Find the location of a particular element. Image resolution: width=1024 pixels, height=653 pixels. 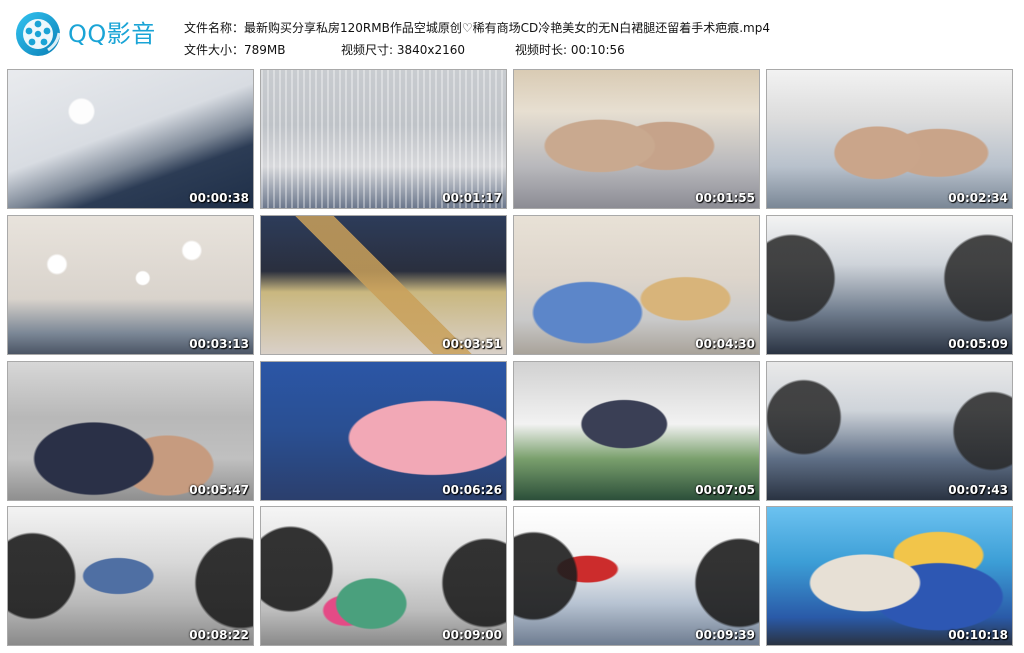

thumbnail-frame: 00:05:47 is located at coordinates (130, 431).